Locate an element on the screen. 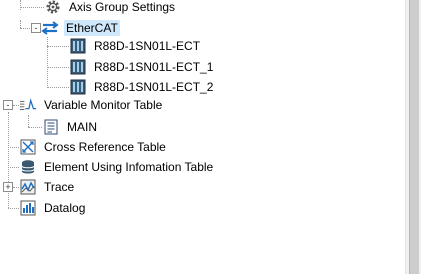  tree-item-cross-reference-table: Cross Reference Table is located at coordinates (93, 147).